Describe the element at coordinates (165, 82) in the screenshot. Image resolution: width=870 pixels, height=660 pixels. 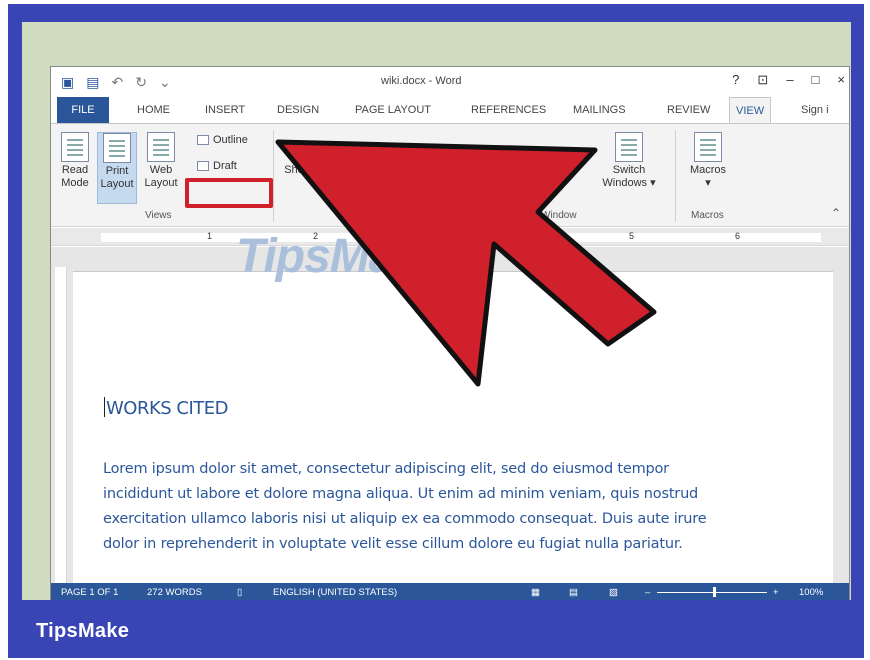
I see `customize-qat-icon: ⌄` at that location.